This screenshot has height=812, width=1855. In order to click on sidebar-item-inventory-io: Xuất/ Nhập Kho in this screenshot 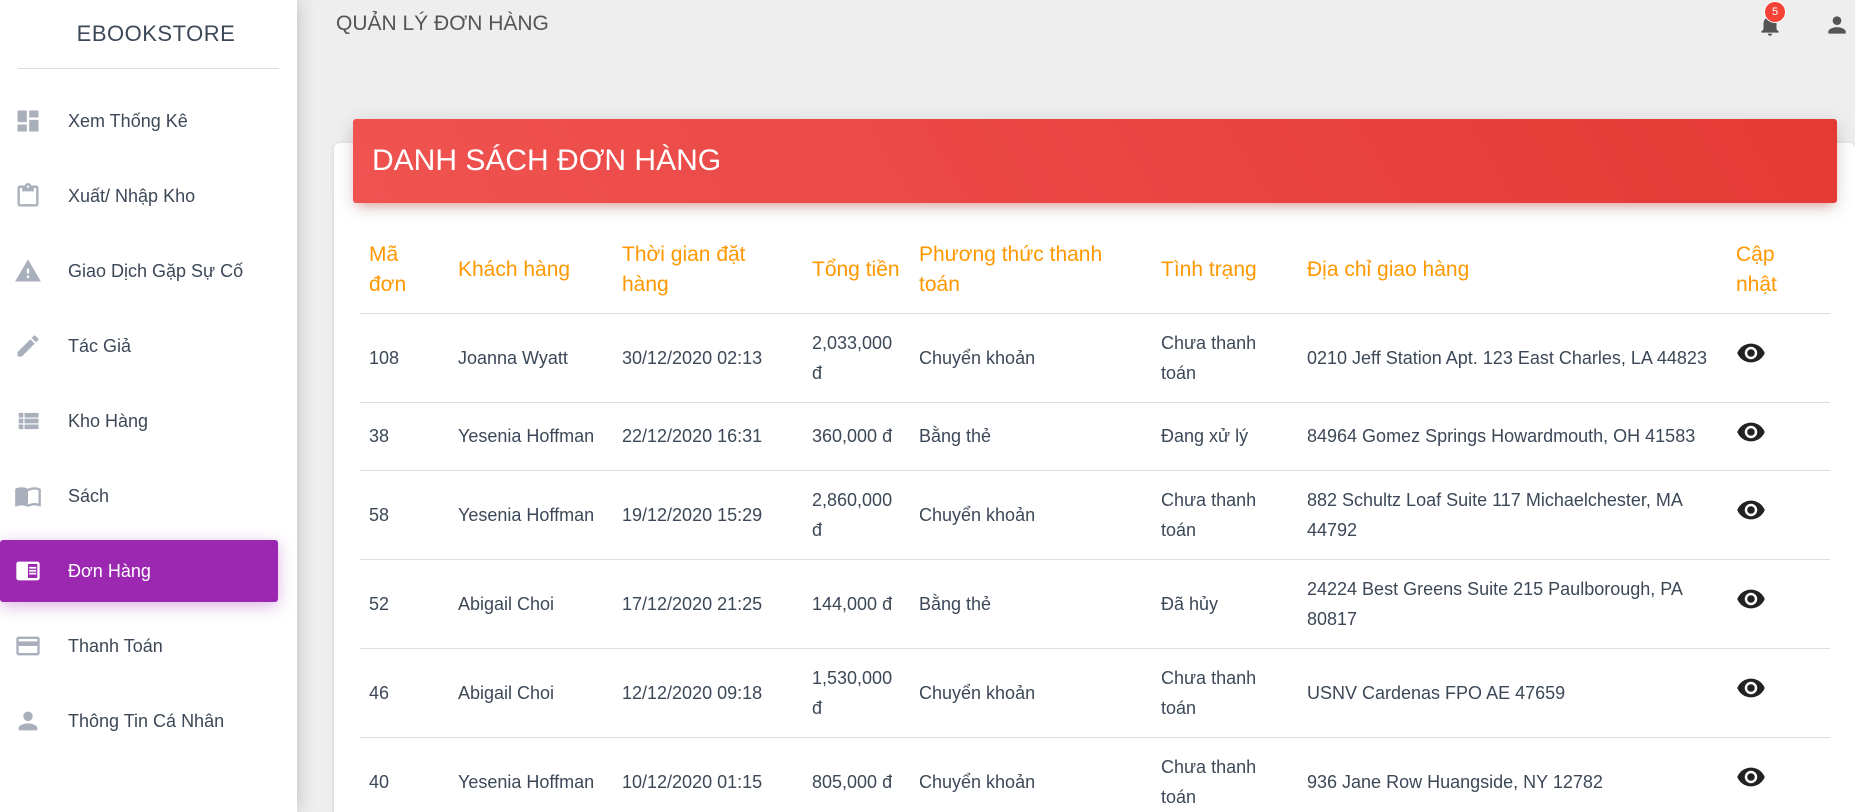, I will do `click(139, 196)`.